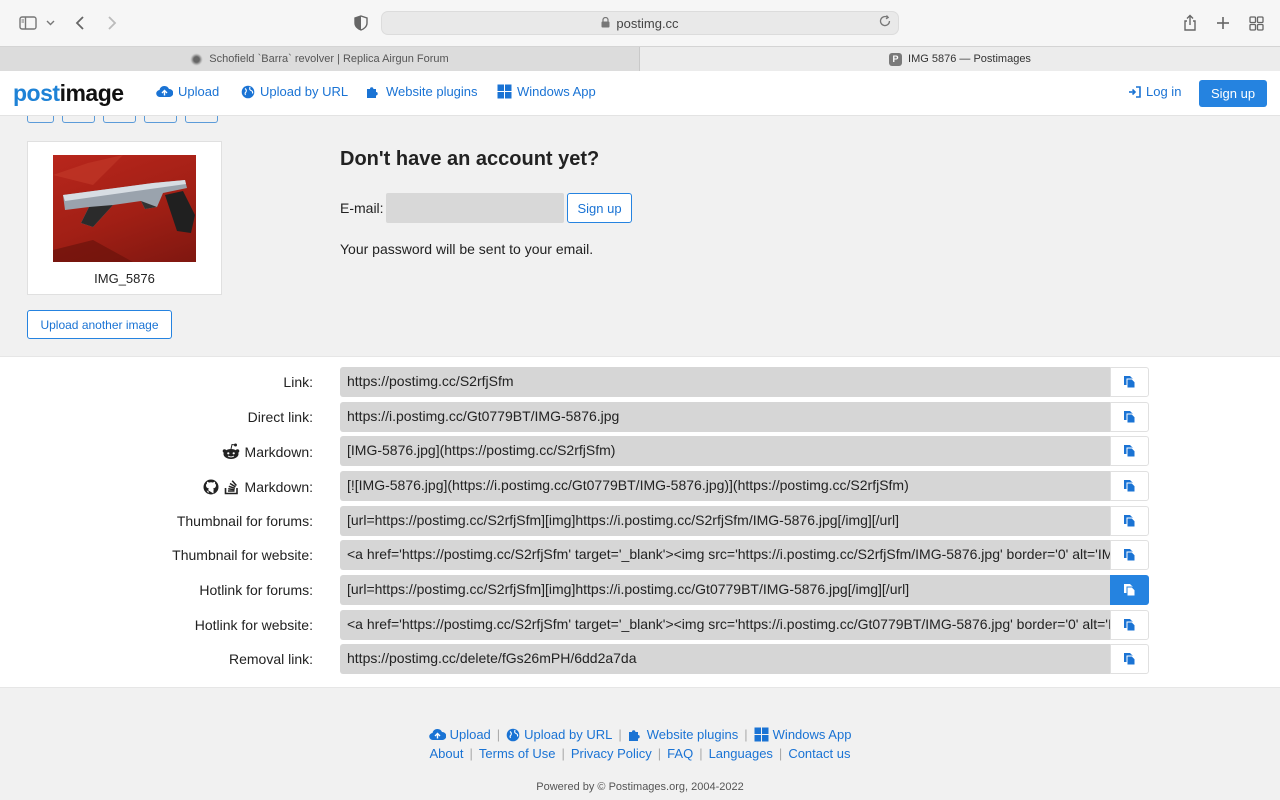 This screenshot has width=1280, height=800. I want to click on email-label: E-mail:, so click(362, 208).